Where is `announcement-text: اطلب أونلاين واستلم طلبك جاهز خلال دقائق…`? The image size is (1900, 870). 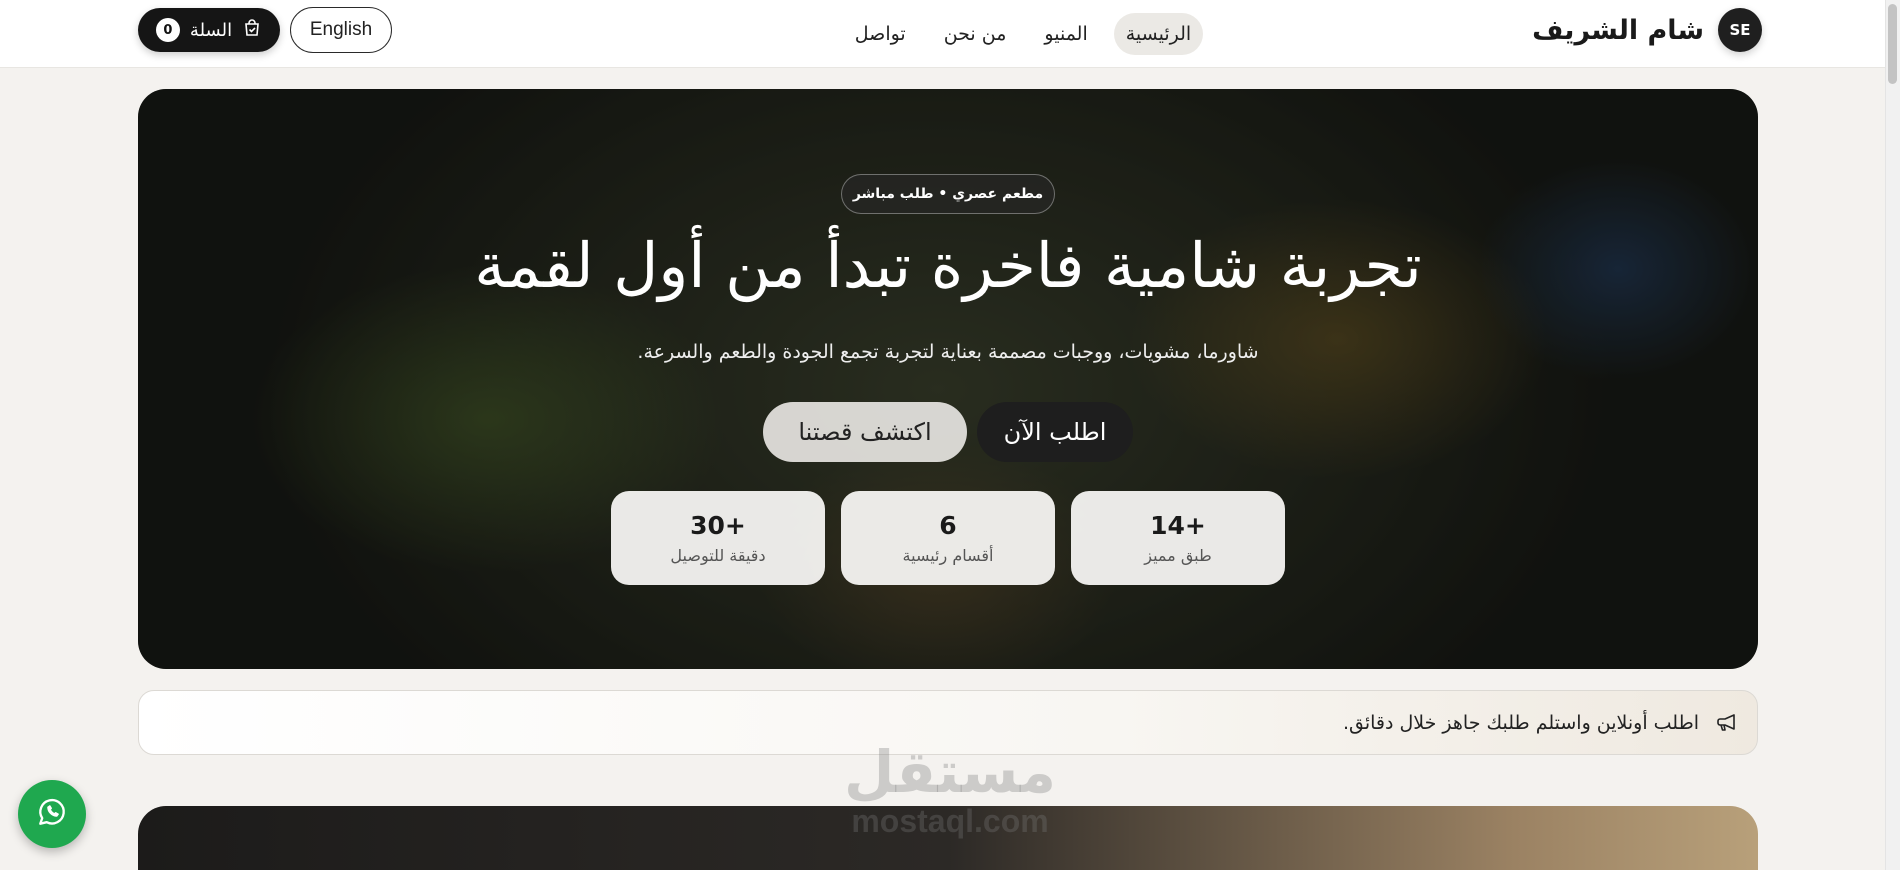
announcement-text: اطلب أونلاين واستلم طلبك جاهز خلال دقائق… is located at coordinates (1520, 722).